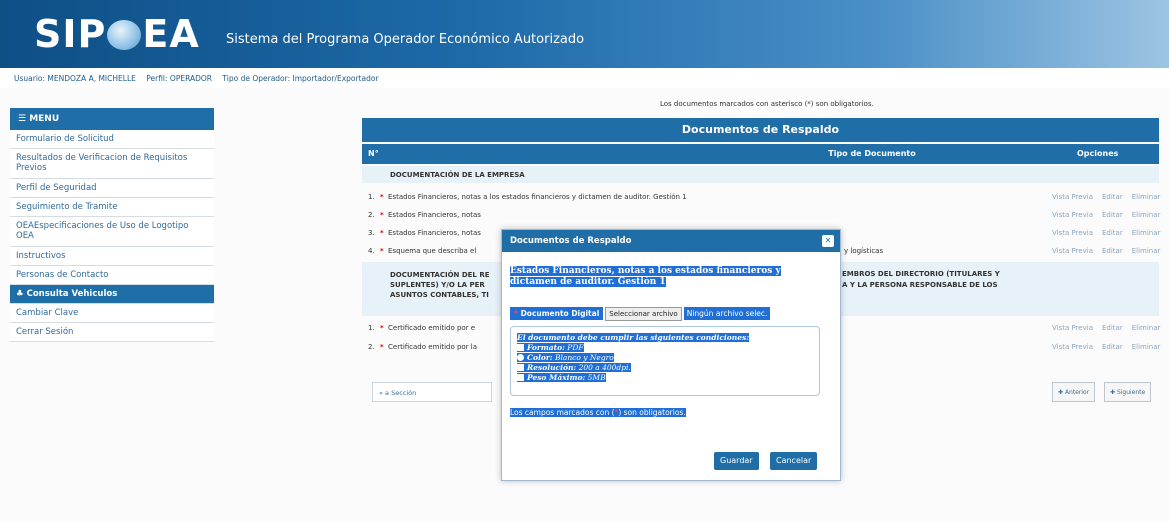 The width and height of the screenshot is (1169, 522). I want to click on column-num: N°, so click(373, 153).